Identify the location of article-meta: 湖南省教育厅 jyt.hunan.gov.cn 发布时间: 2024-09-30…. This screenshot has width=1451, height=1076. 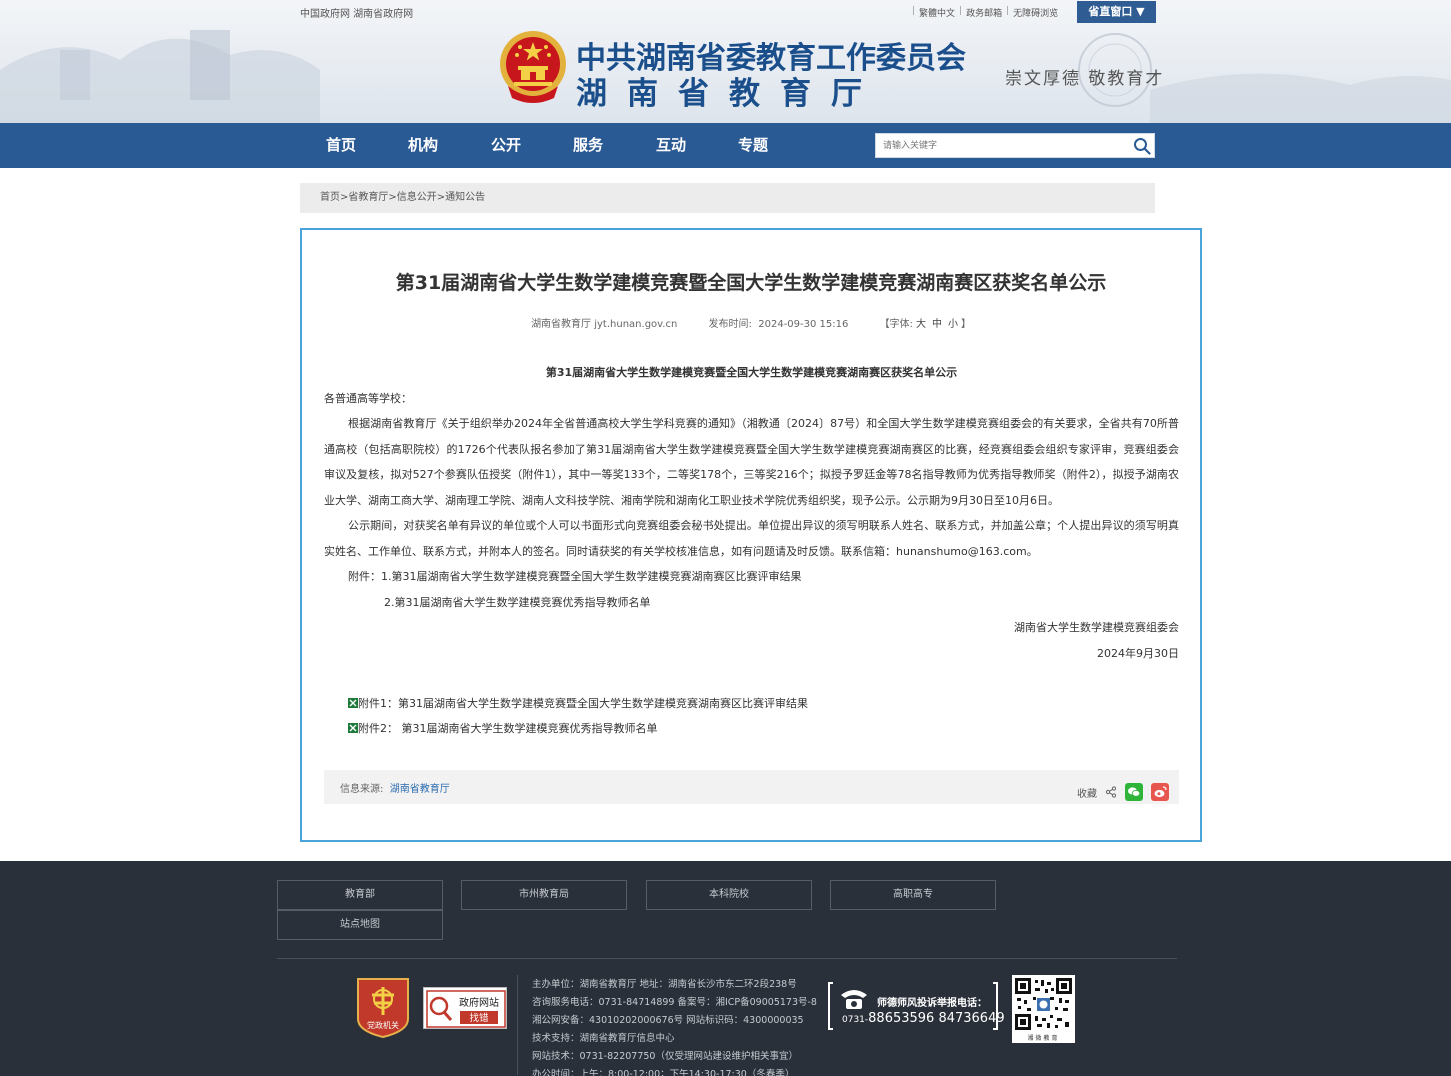
(751, 322).